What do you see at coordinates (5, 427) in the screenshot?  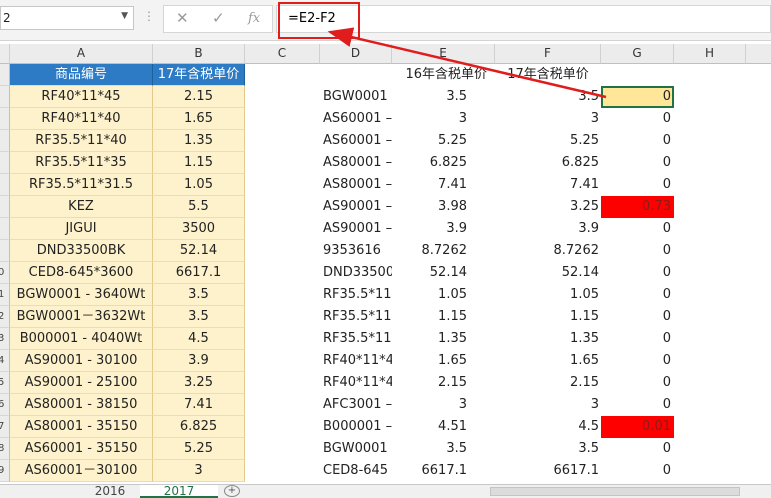 I see `row-header: 7` at bounding box center [5, 427].